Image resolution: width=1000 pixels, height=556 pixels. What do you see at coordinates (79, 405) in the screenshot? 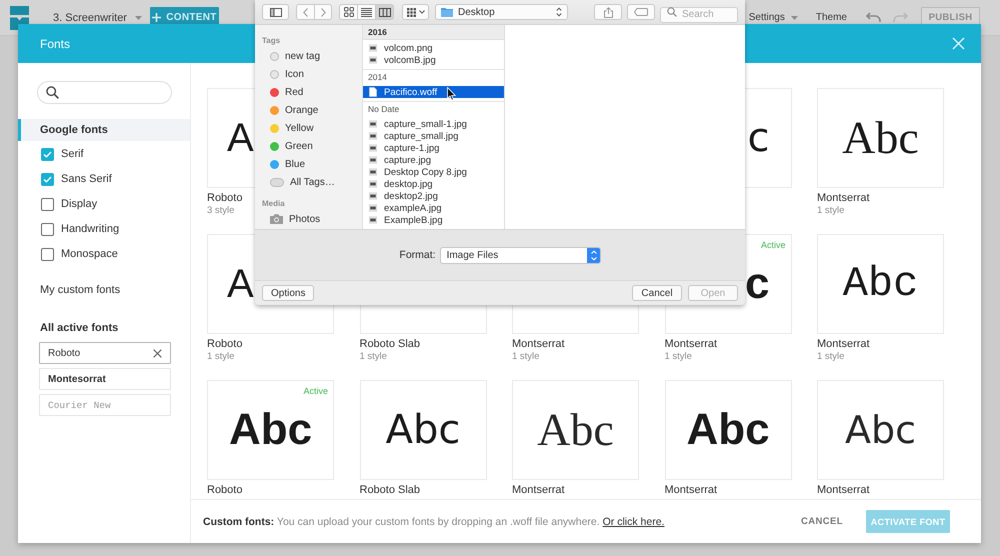
I see `active-font-name: Courier New` at bounding box center [79, 405].